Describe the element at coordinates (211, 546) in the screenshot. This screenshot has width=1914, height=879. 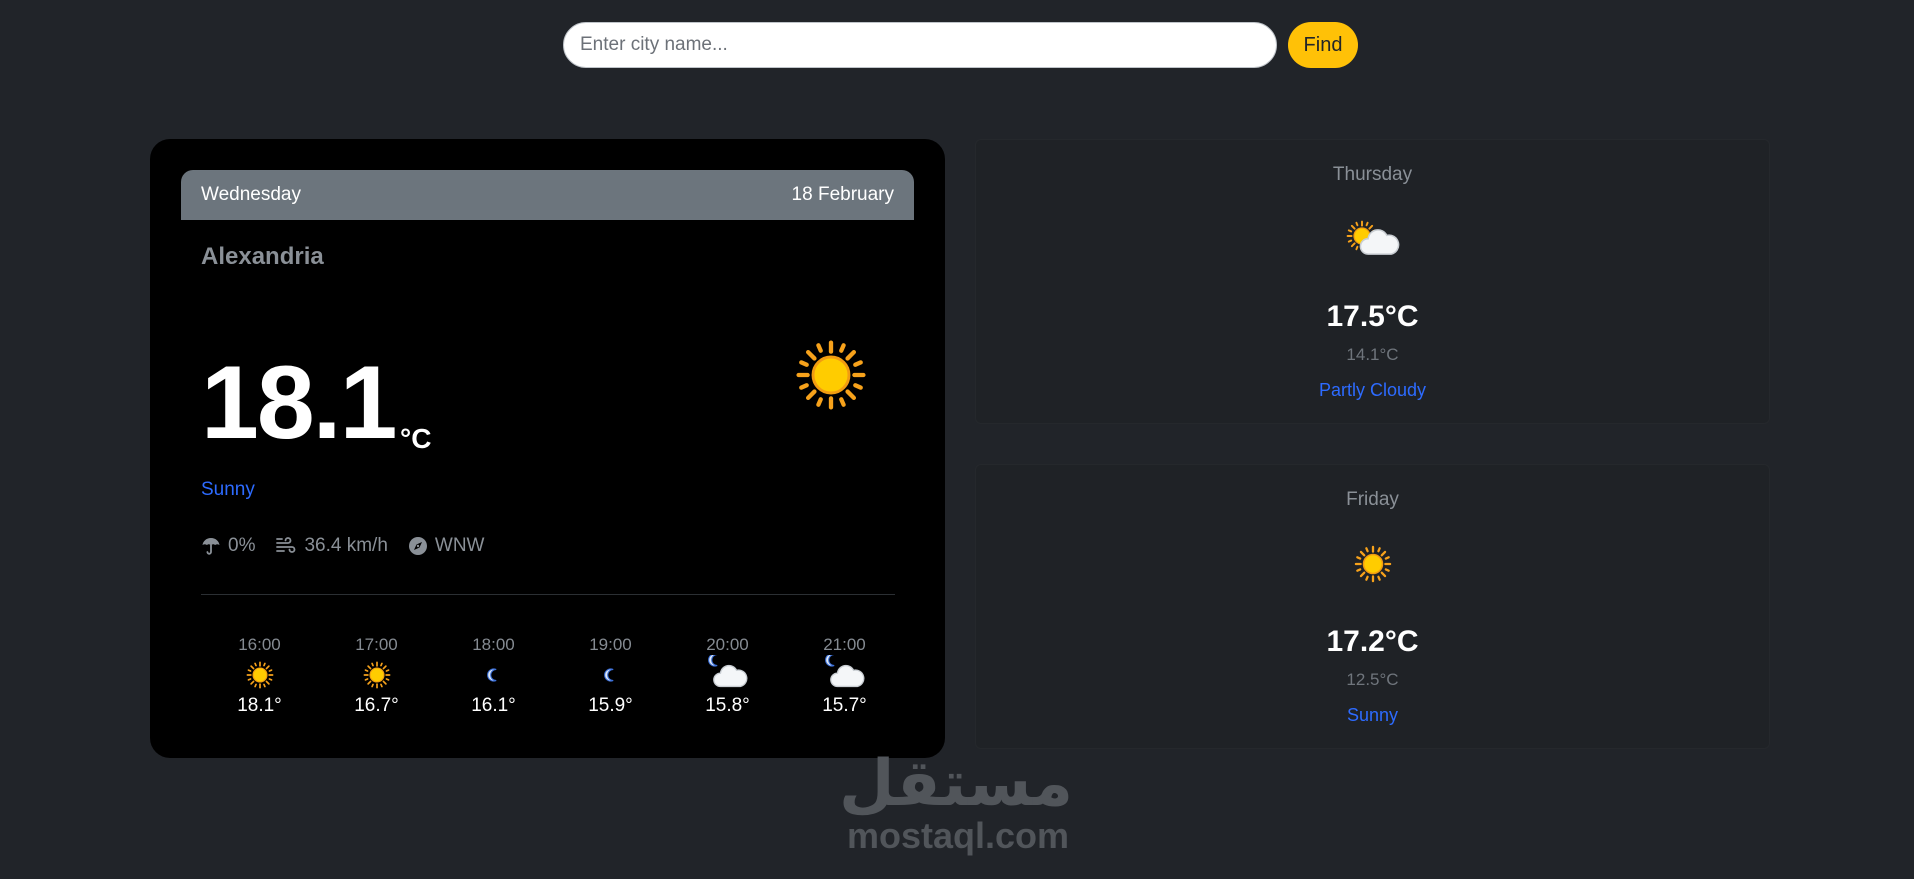
I see `umbrella-icon` at that location.